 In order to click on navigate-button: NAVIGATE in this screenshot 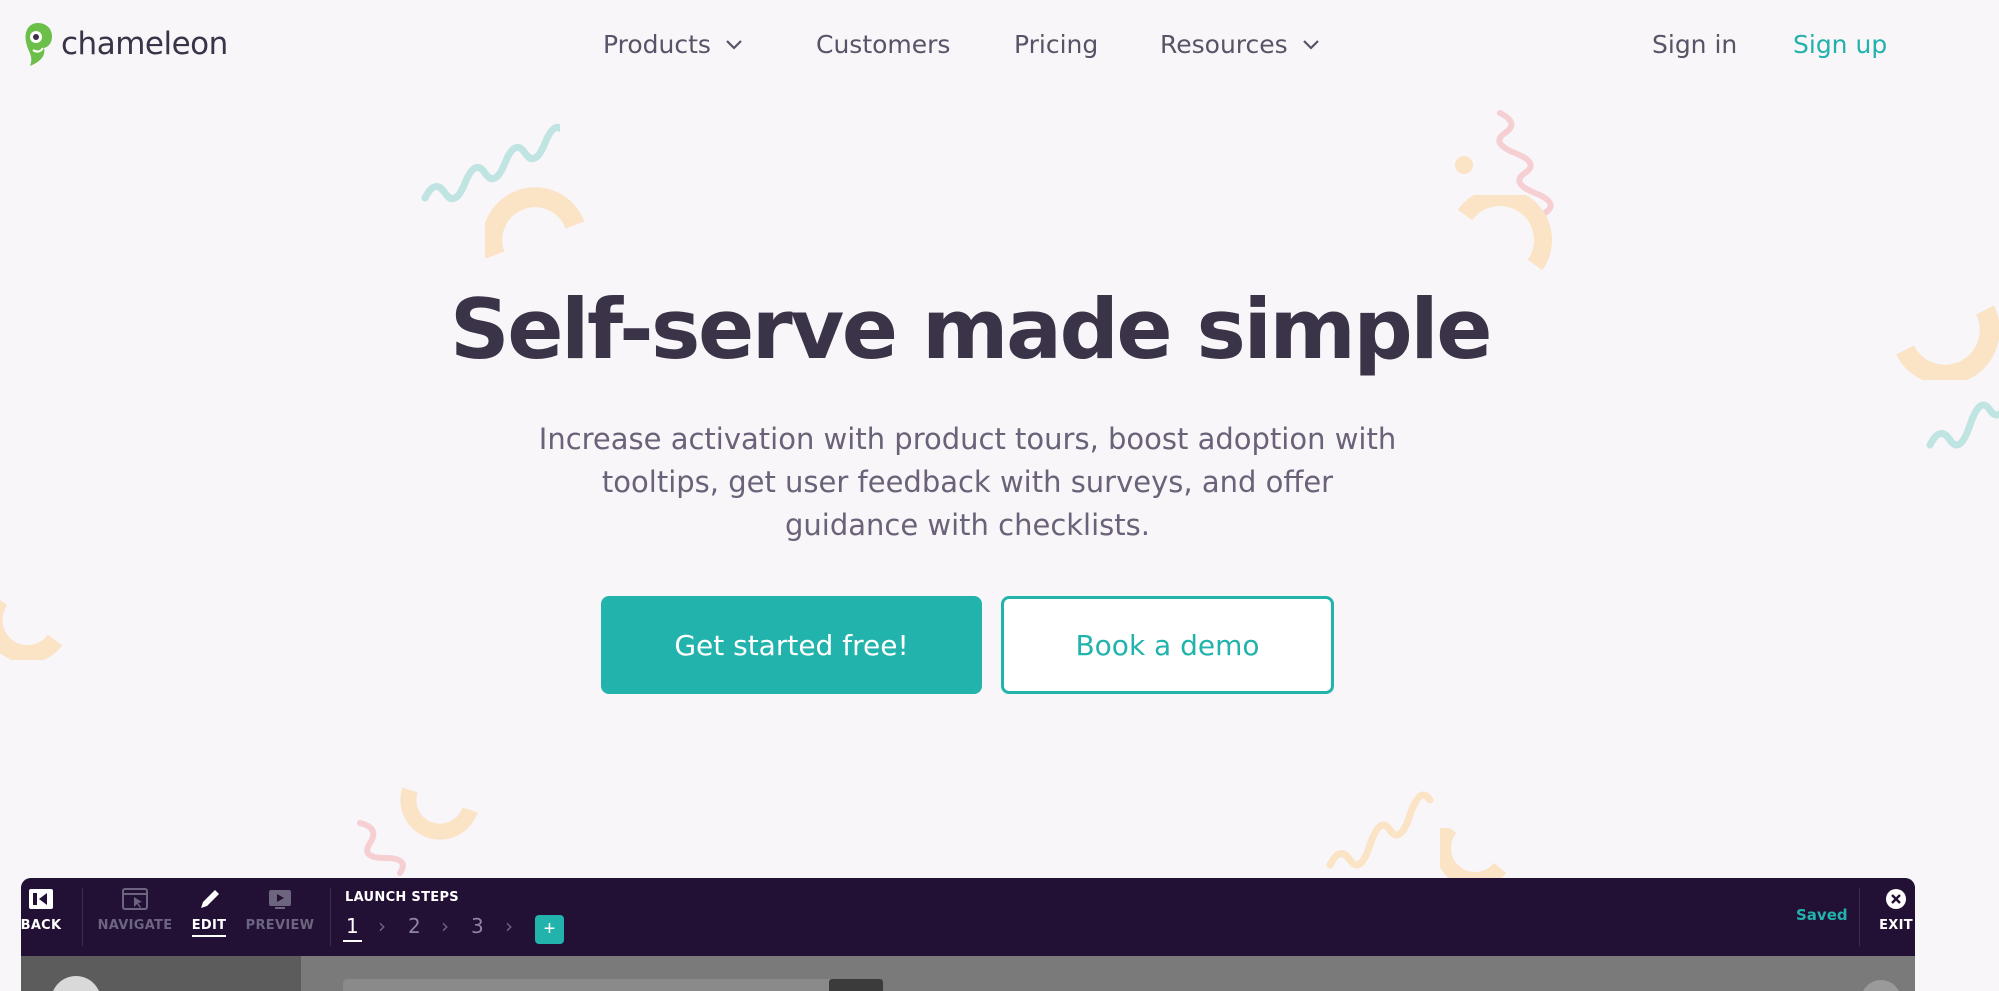, I will do `click(135, 909)`.